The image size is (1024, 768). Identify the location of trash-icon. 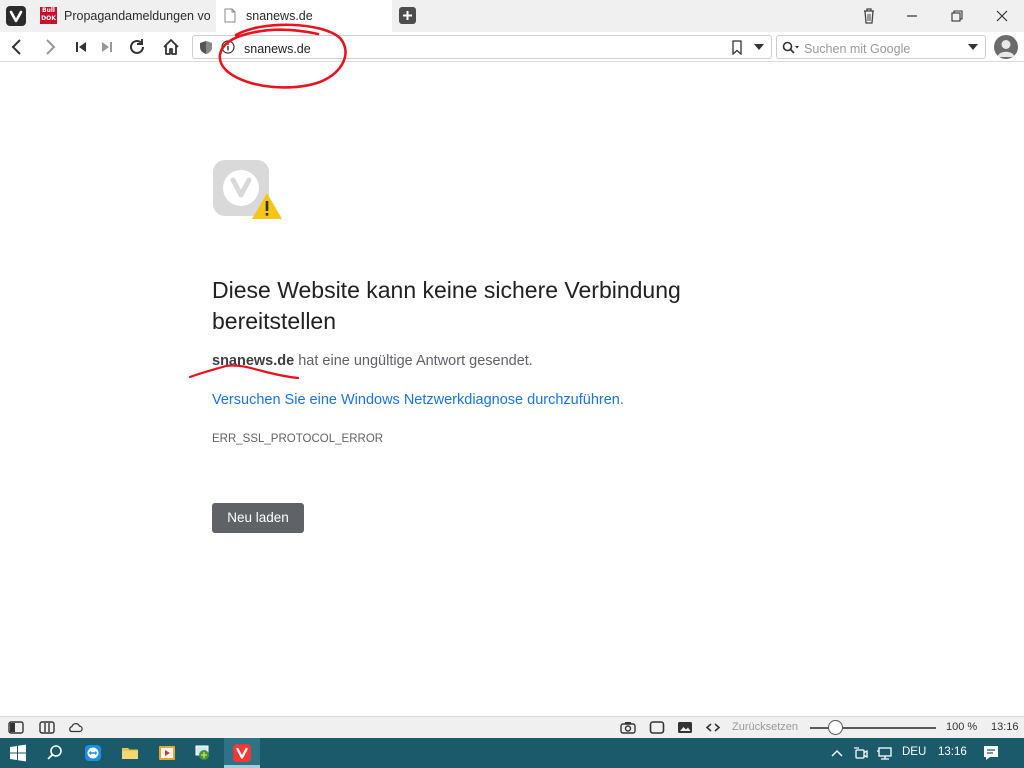
(869, 16).